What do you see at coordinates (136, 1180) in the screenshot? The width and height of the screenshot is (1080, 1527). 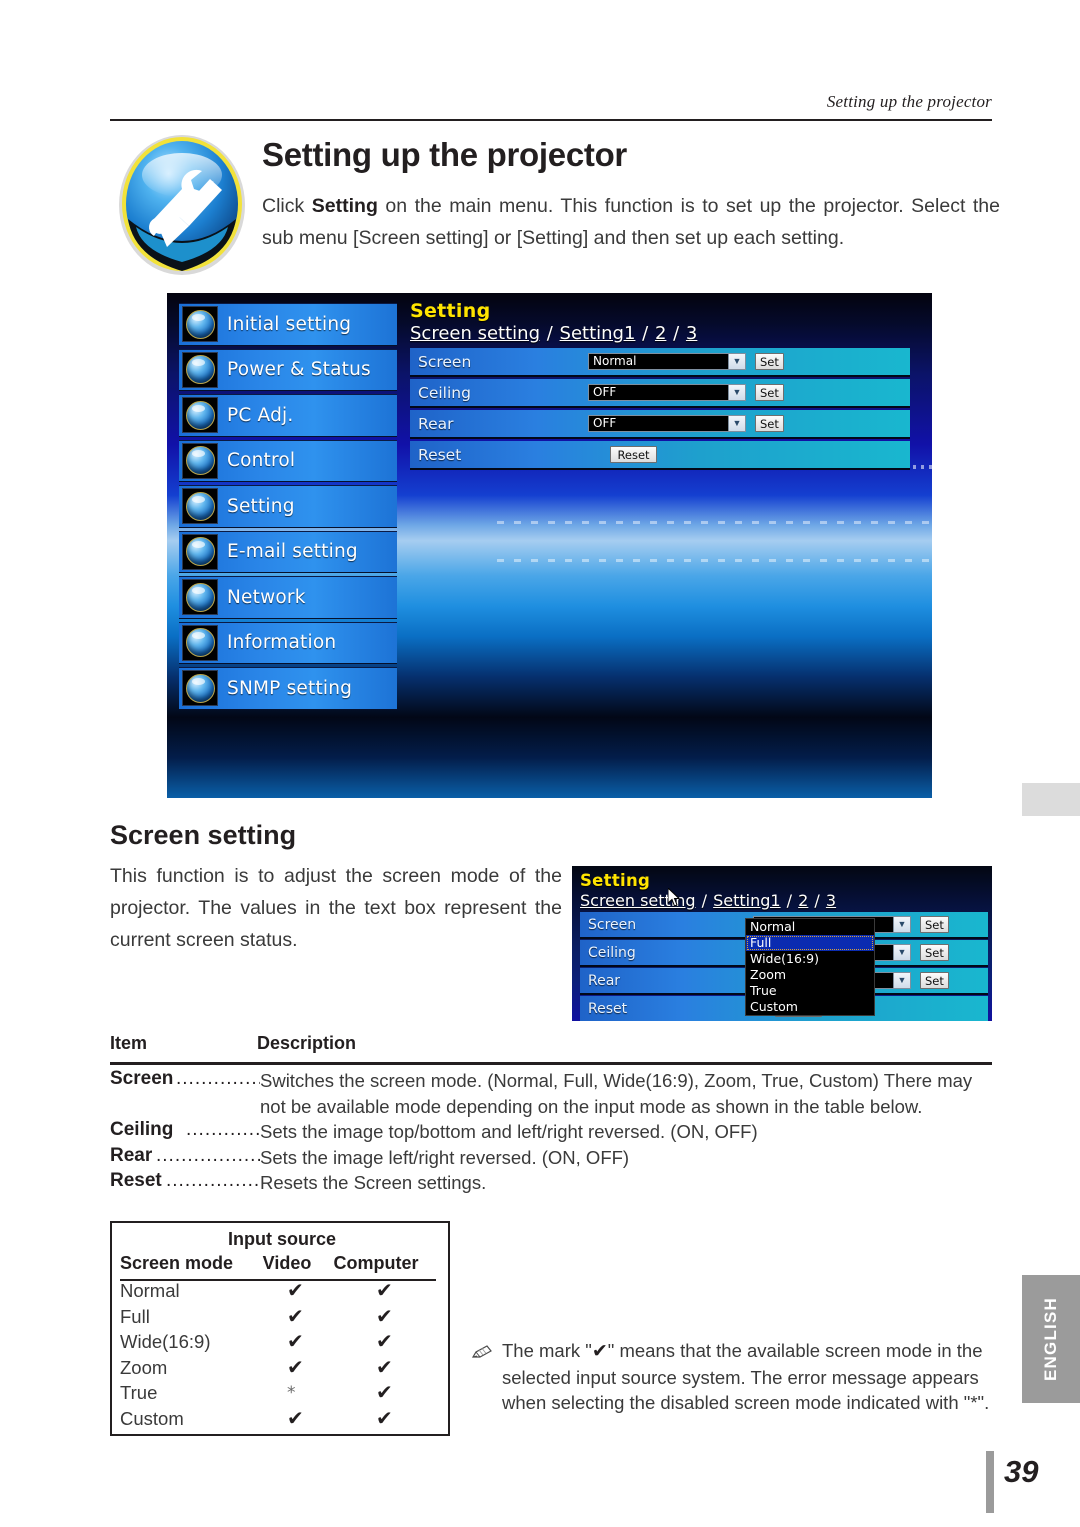 I see `description-term: Reset` at bounding box center [136, 1180].